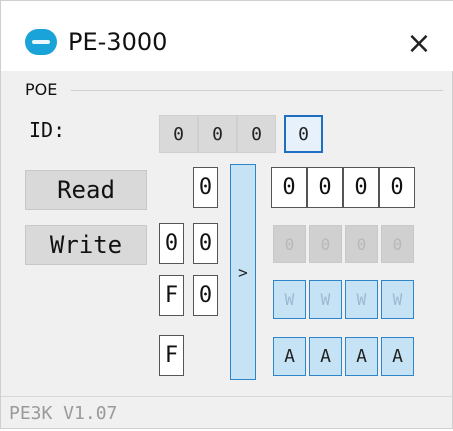 The image size is (453, 431). What do you see at coordinates (171, 243) in the screenshot?
I see `left-col-a-cell-1: 0` at bounding box center [171, 243].